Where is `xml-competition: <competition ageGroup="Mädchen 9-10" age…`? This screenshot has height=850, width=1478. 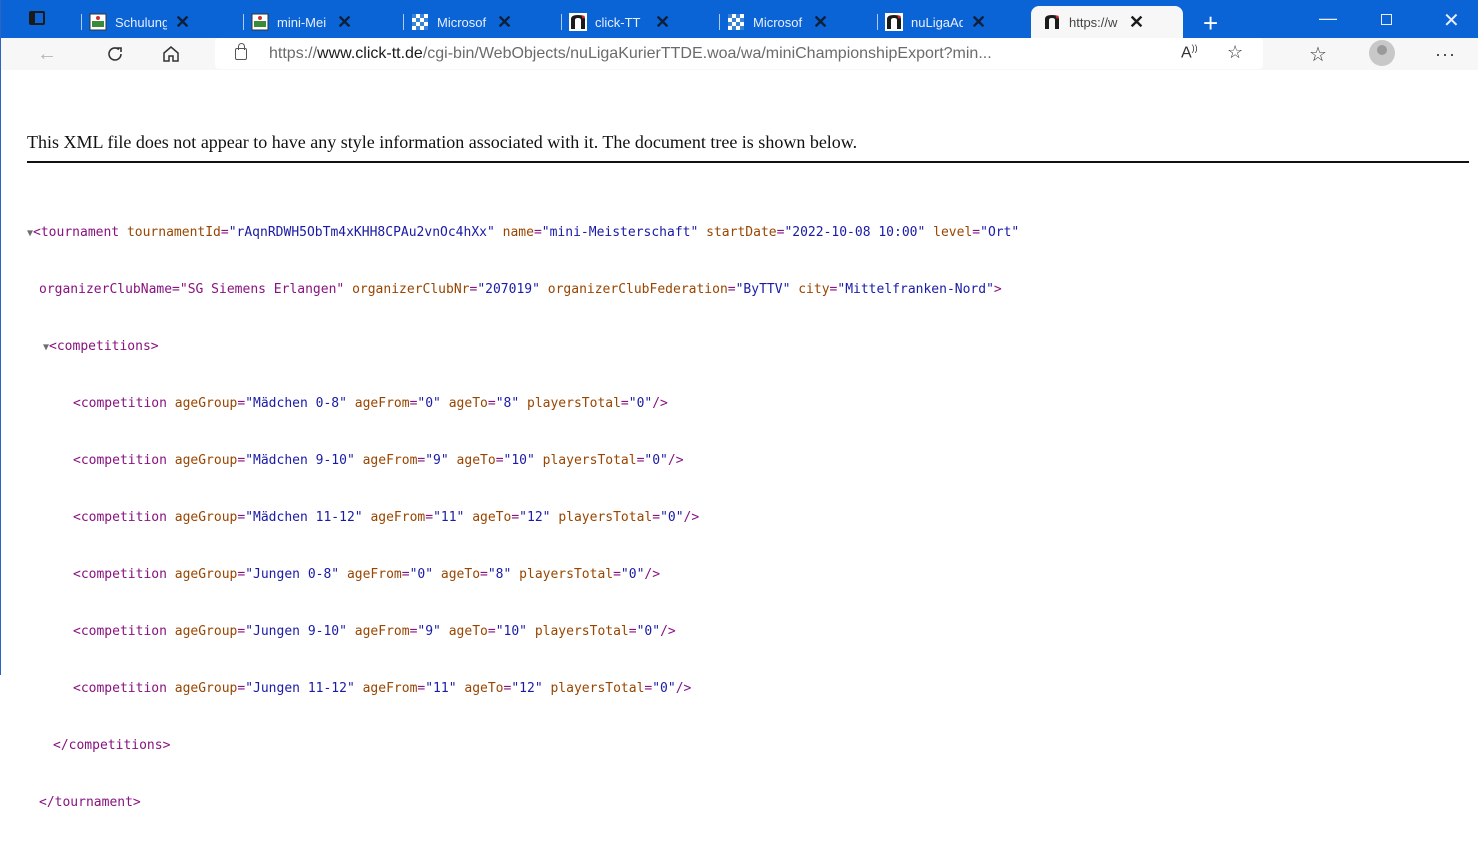 xml-competition: <competition ageGroup="Mädchen 9-10" age… is located at coordinates (378, 460).